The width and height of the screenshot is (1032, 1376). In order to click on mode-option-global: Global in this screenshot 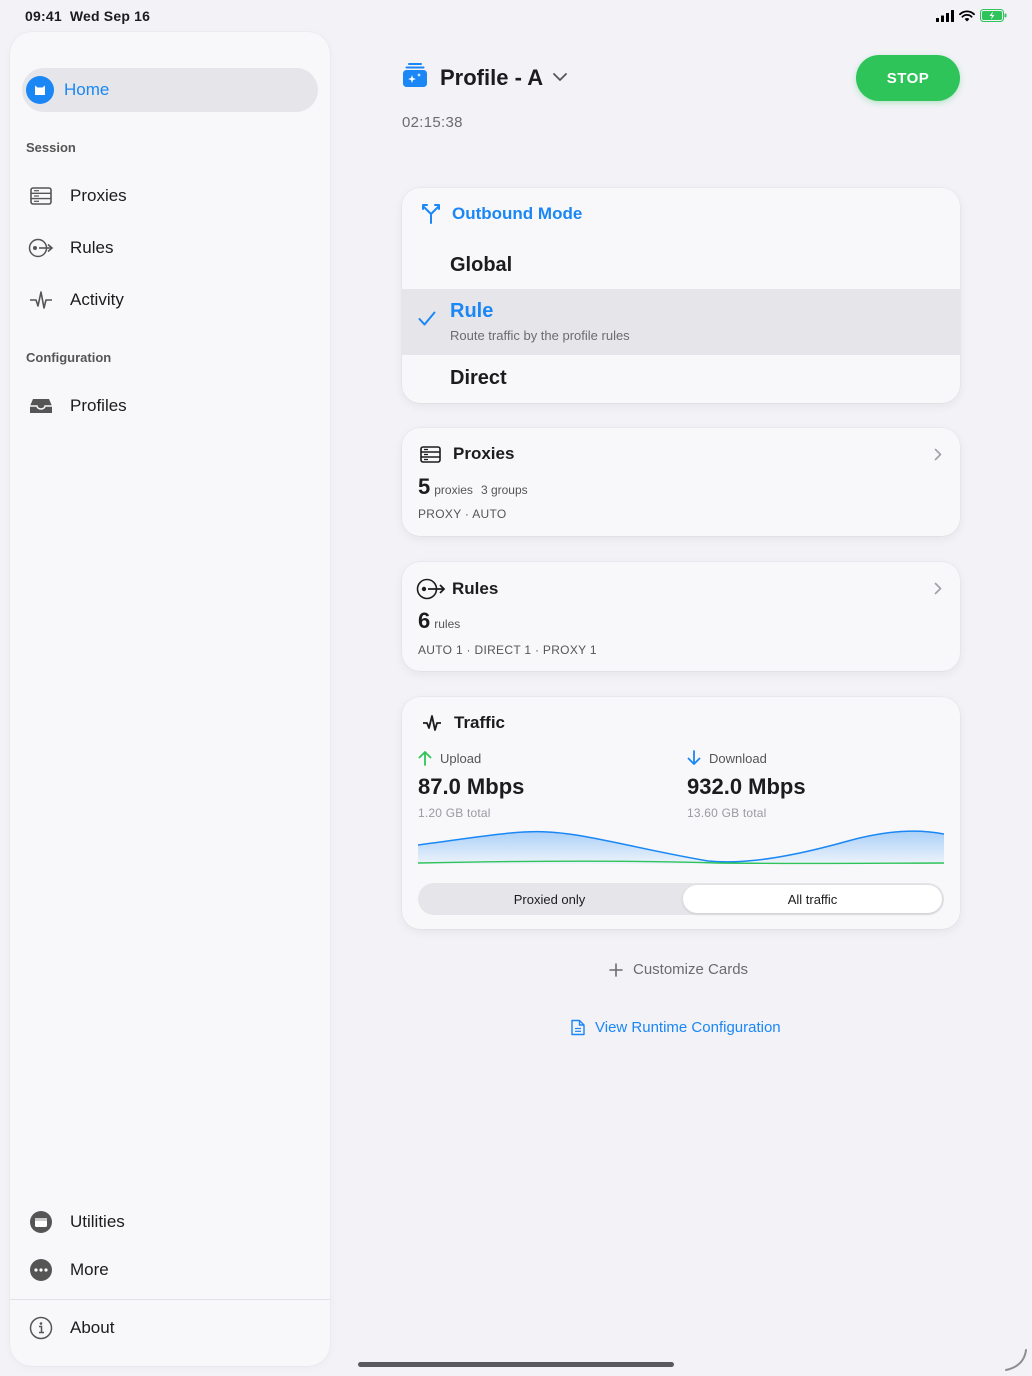, I will do `click(681, 264)`.